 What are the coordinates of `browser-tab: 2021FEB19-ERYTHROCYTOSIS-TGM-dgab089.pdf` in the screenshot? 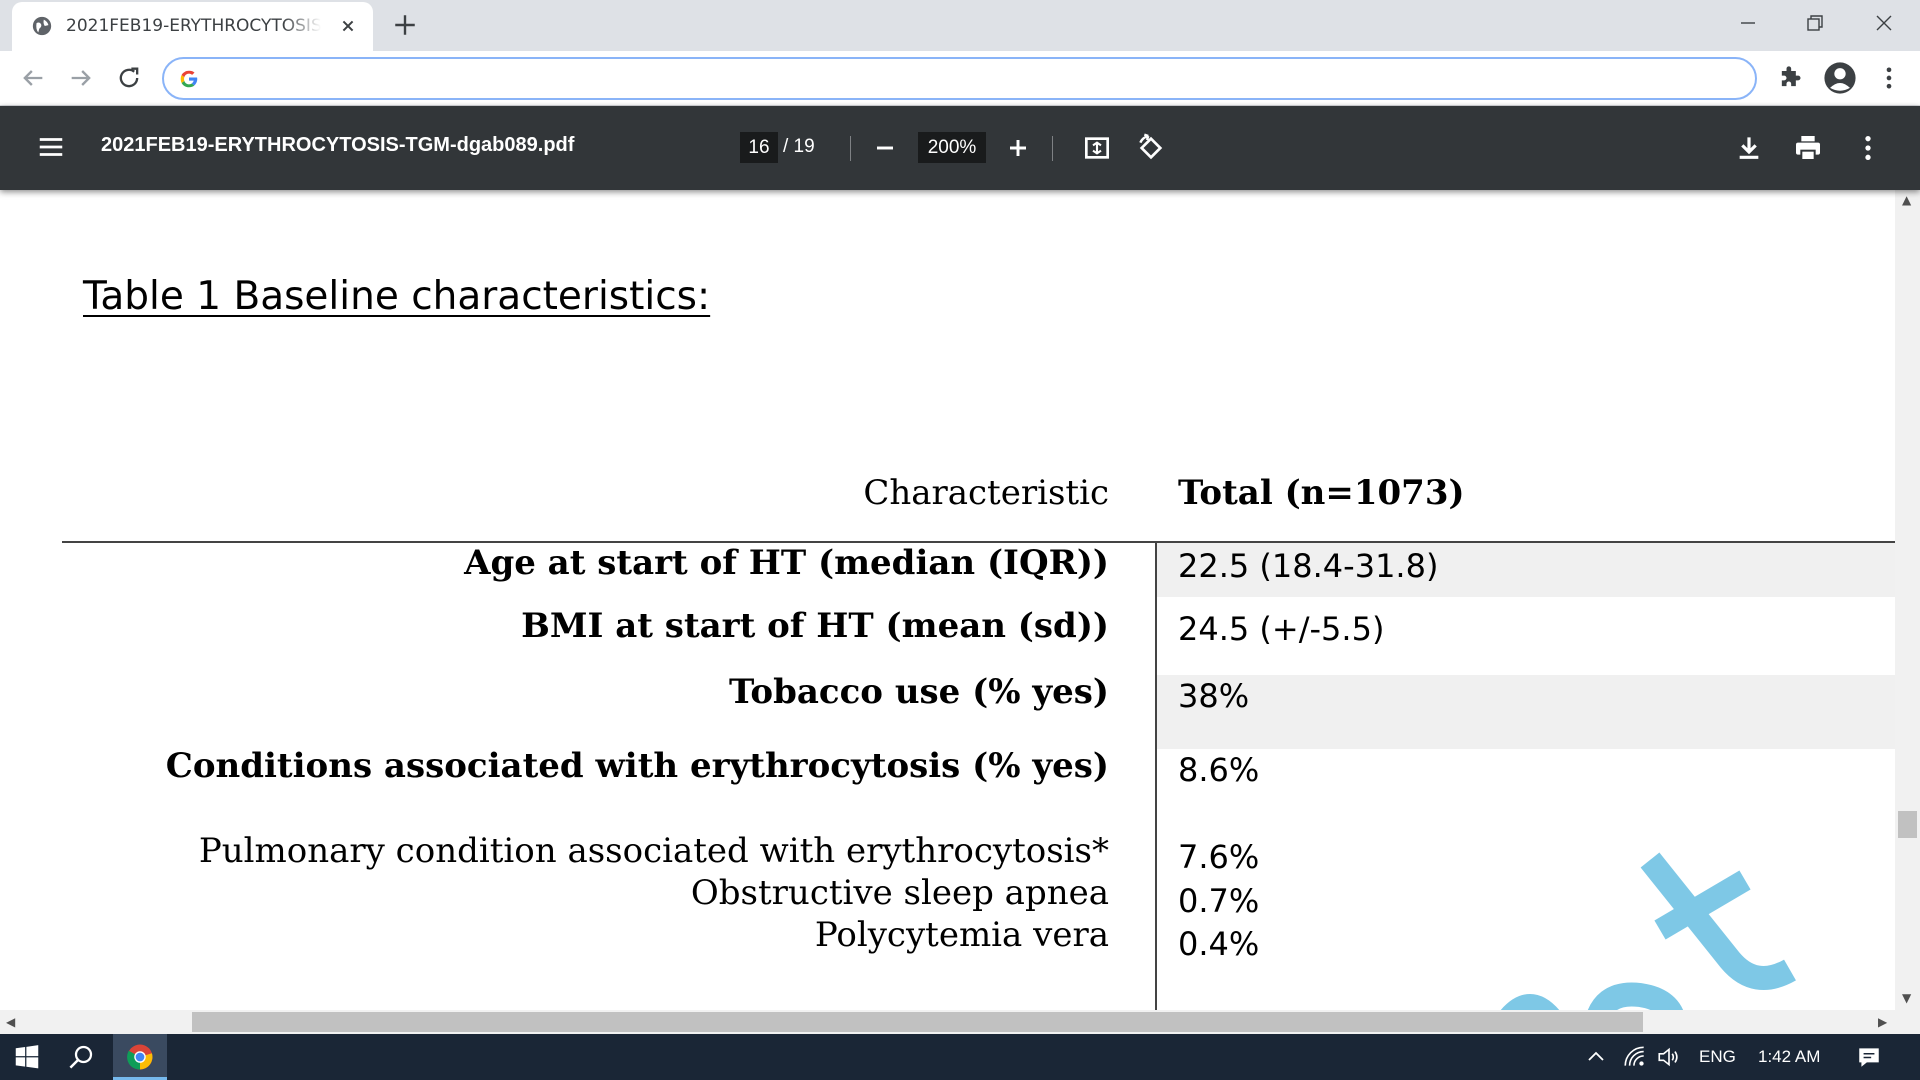 It's located at (192, 26).